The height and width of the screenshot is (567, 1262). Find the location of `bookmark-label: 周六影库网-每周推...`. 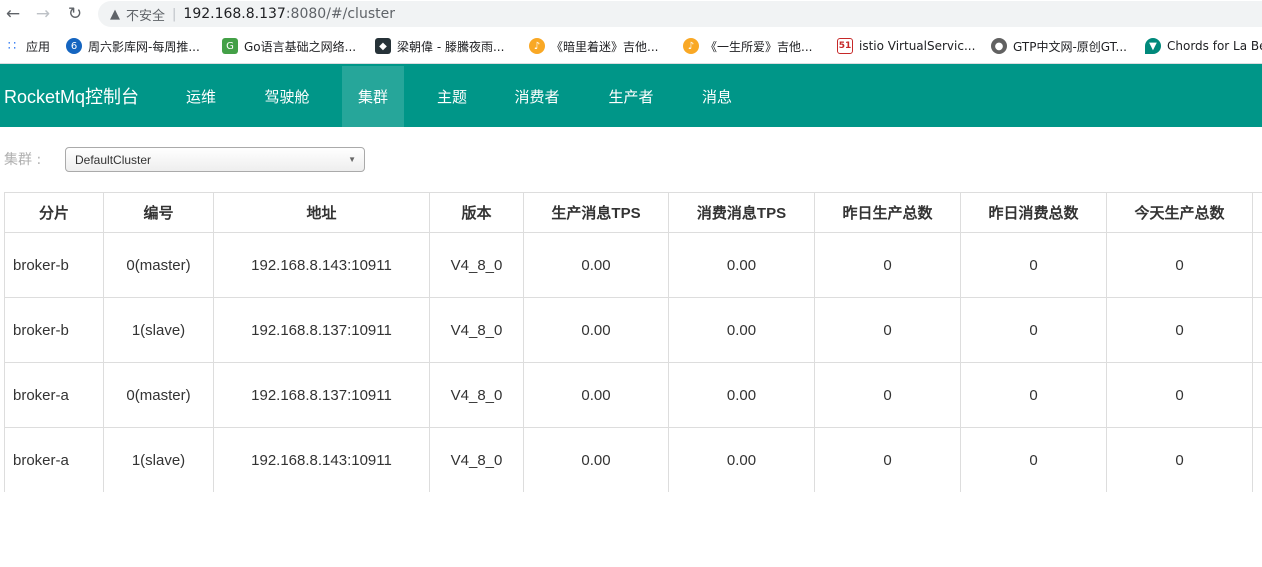

bookmark-label: 周六影库网-每周推... is located at coordinates (144, 46).